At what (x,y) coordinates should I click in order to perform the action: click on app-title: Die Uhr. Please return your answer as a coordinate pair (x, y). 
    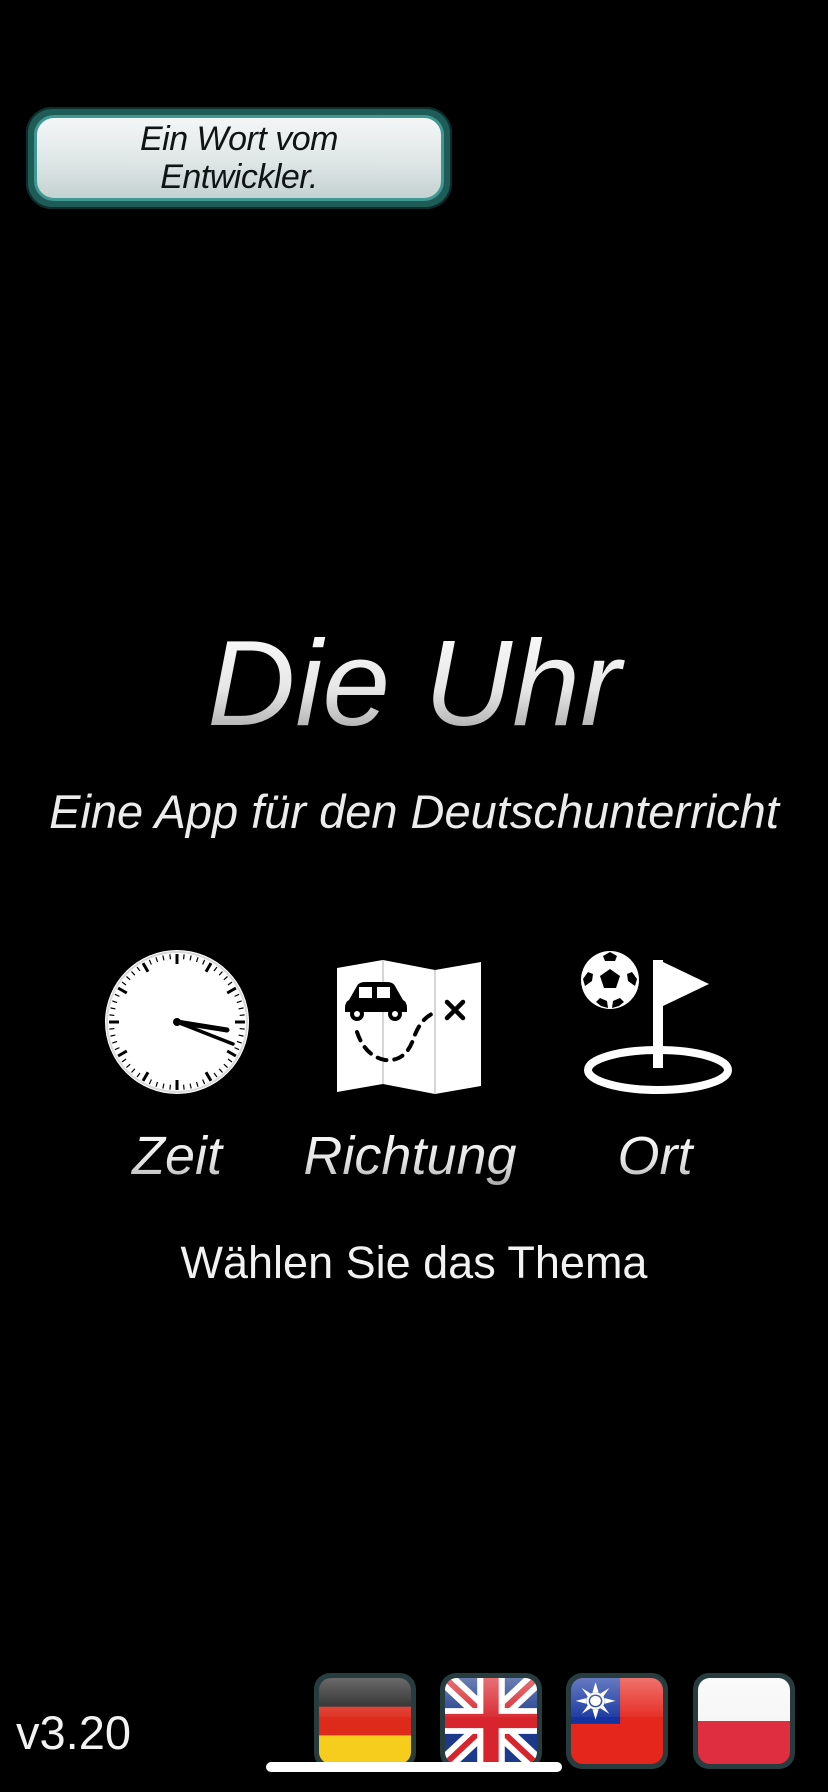
    Looking at the image, I should click on (414, 683).